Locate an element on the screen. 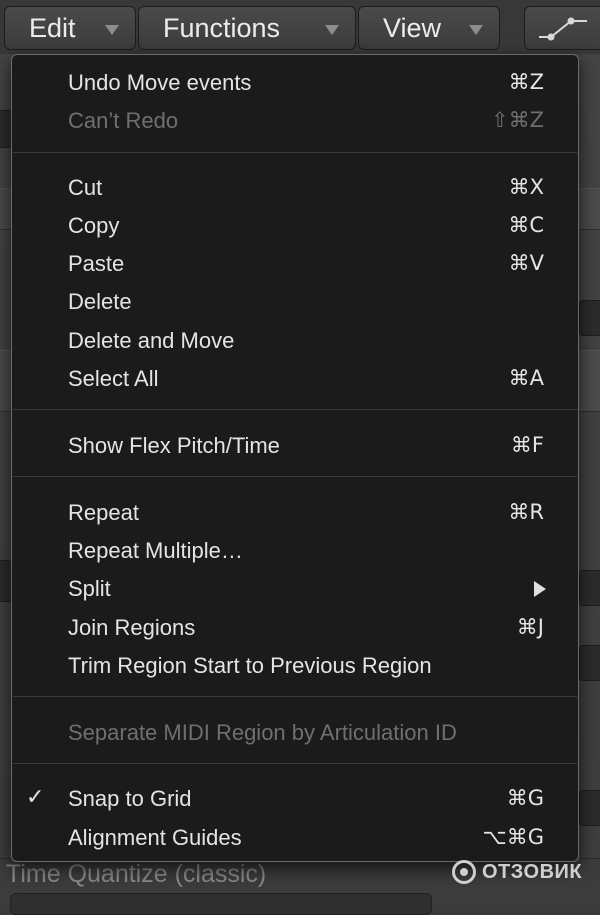 The height and width of the screenshot is (915, 600). edit-menu-button: Edit is located at coordinates (70, 28).